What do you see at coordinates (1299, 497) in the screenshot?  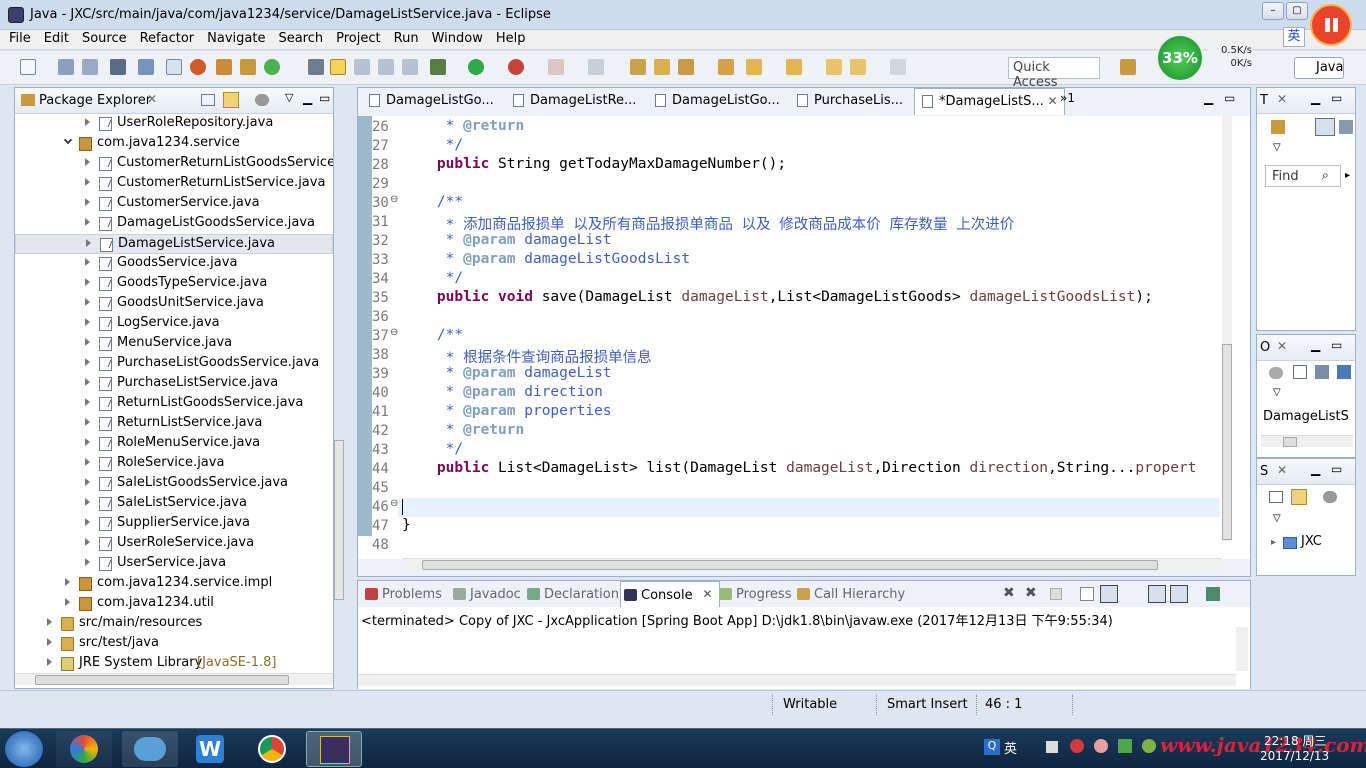 I see `link-servers-icon` at bounding box center [1299, 497].